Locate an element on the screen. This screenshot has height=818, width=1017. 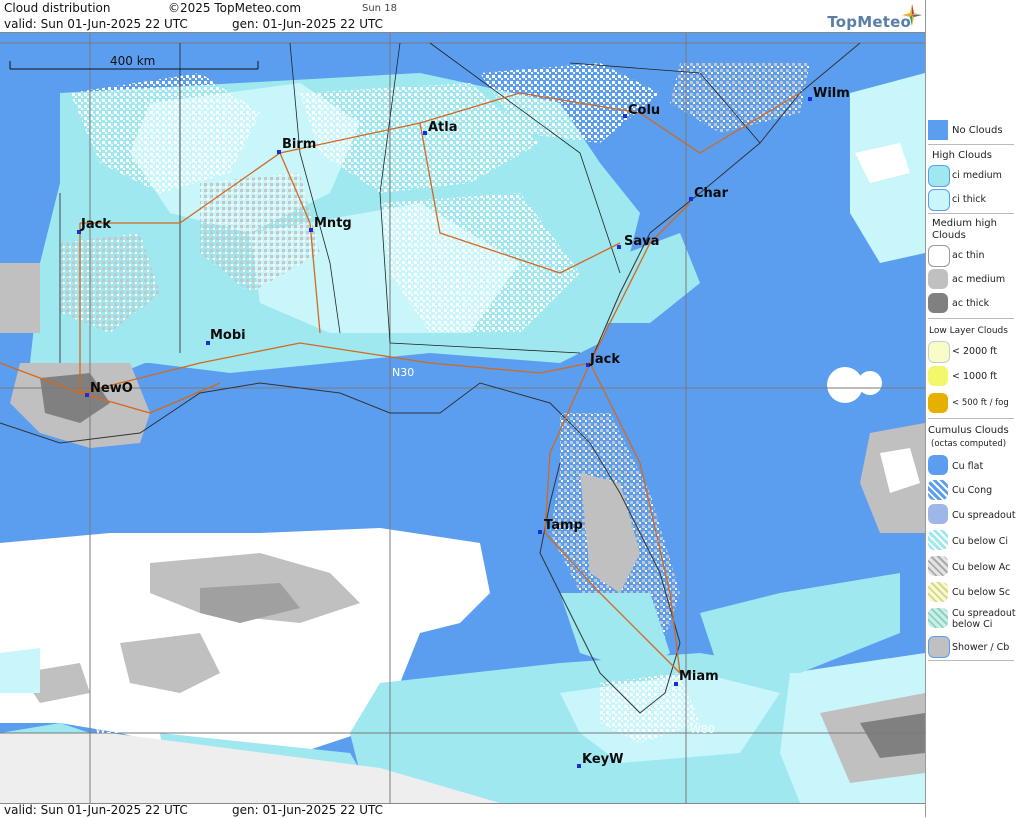
city-label-mntg: Mntg is located at coordinates (333, 223).